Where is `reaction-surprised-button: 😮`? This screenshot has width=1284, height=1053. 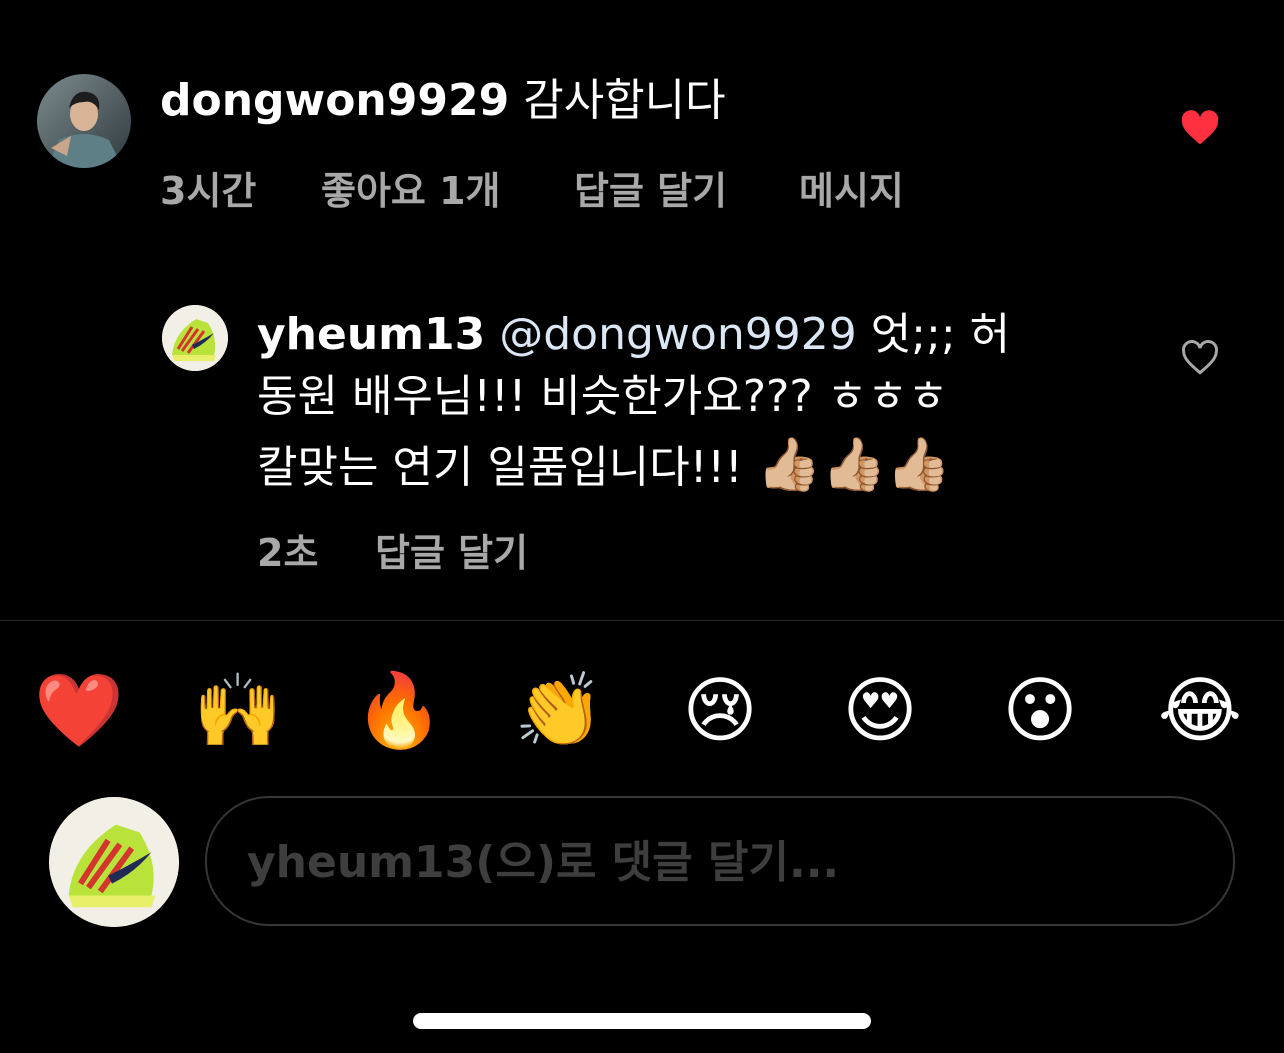 reaction-surprised-button: 😮 is located at coordinates (1040, 710).